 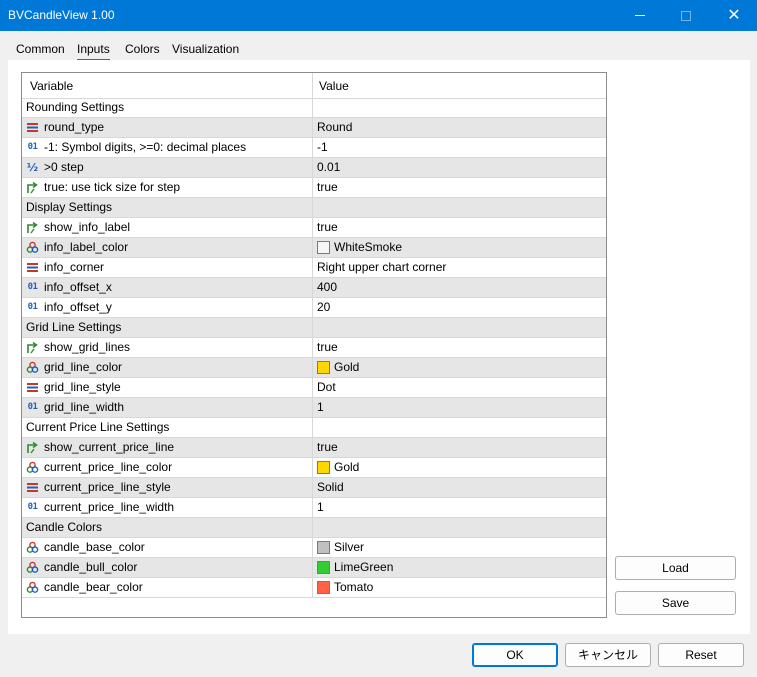 What do you see at coordinates (330, 487) in the screenshot?
I see `value-text: Solid` at bounding box center [330, 487].